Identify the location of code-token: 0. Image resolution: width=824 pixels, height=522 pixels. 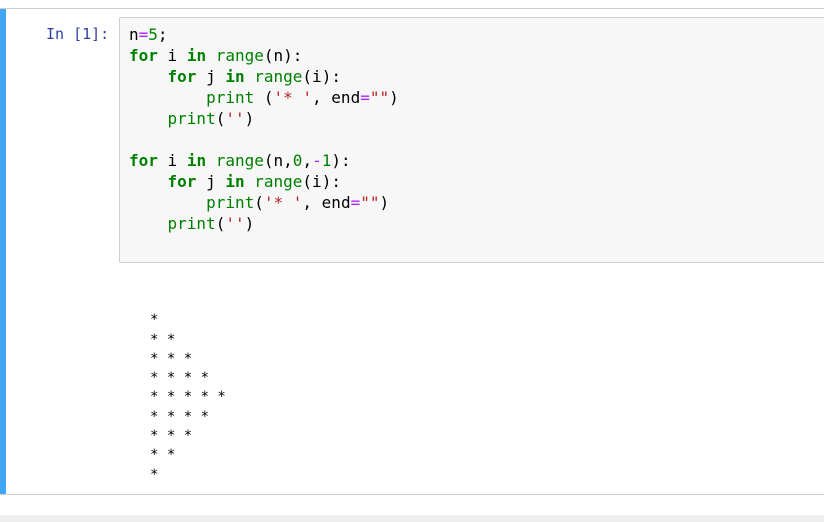
(297, 160).